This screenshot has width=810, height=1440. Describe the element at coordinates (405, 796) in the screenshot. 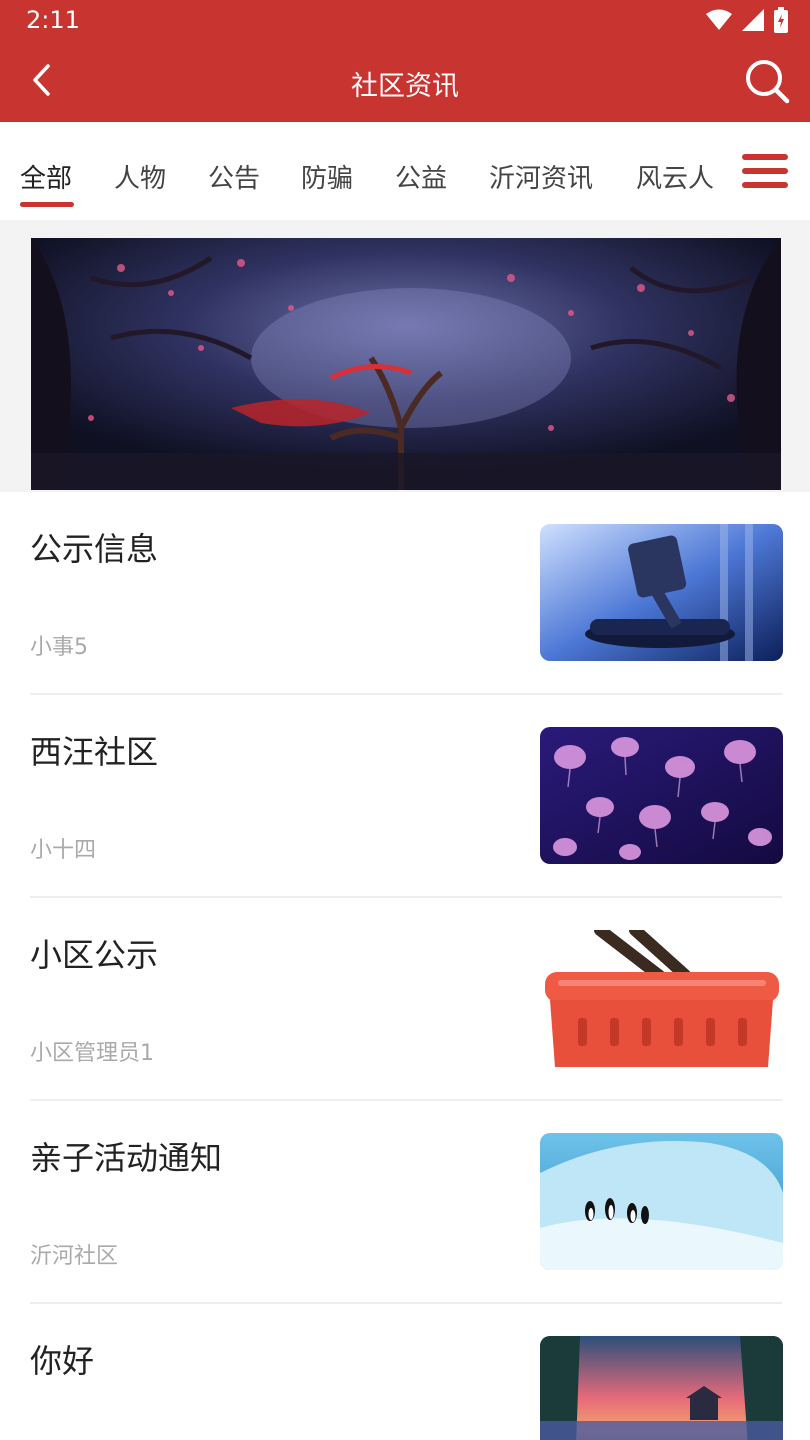

I see `list-item: 西汪社区 小十四` at that location.